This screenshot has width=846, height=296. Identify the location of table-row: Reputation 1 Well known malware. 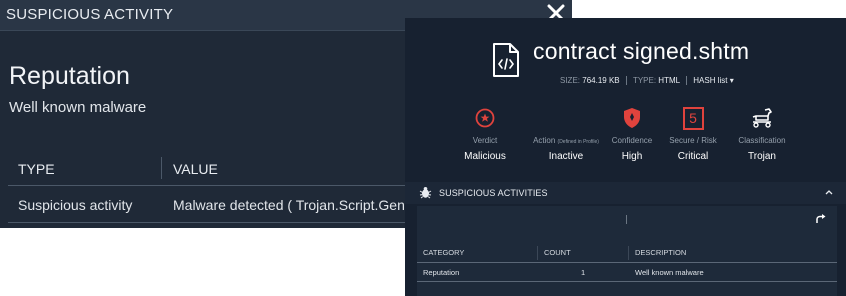
(627, 273).